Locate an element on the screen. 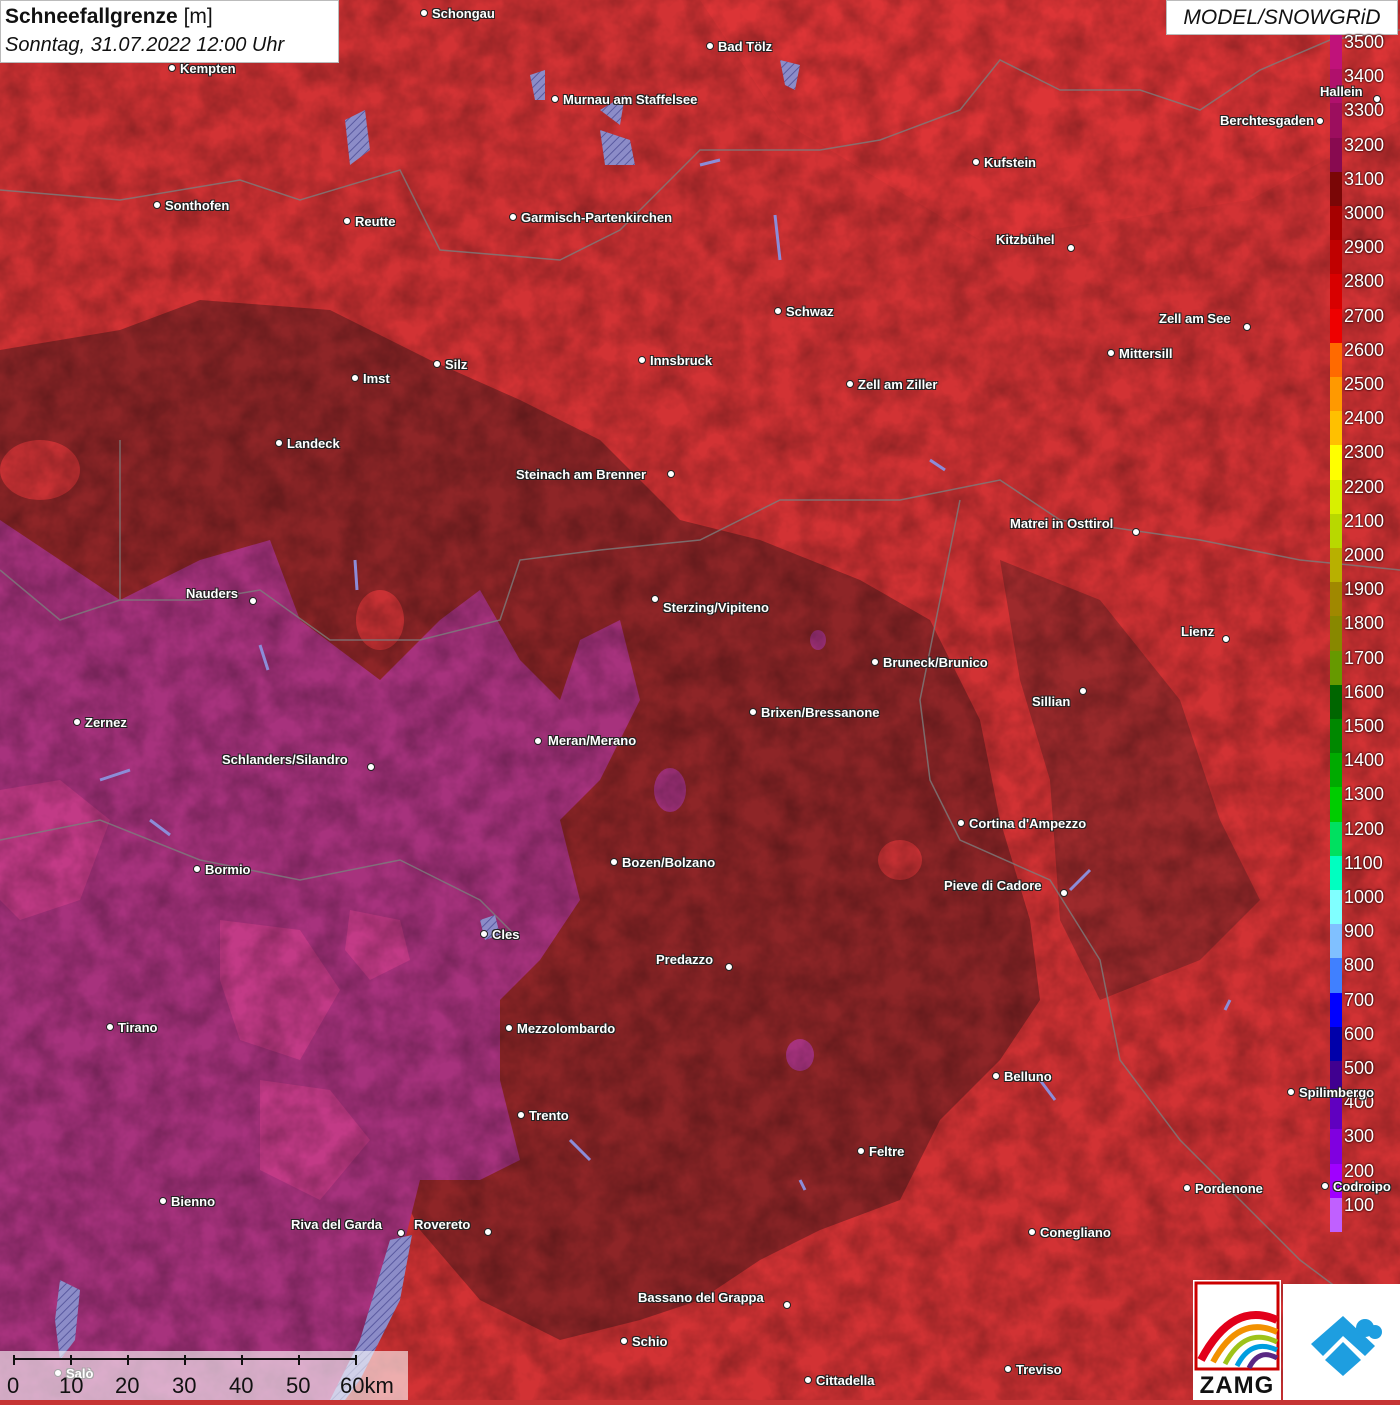 This screenshot has height=1405, width=1400. legend-label: 3300 is located at coordinates (1364, 110).